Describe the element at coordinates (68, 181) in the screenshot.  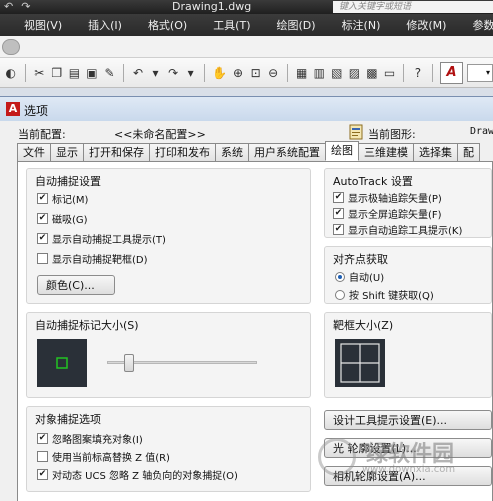
I see `autosnap-settings-title: 自动捕捉设置` at that location.